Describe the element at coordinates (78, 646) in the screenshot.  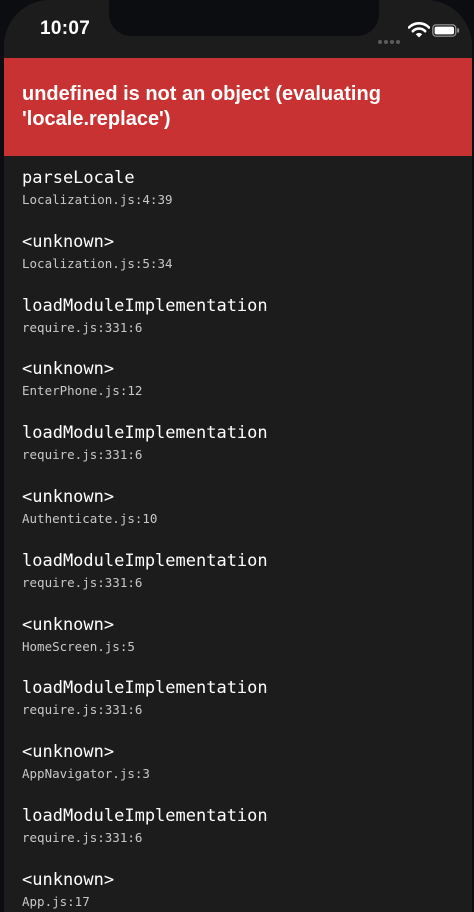
I see `frame-file-location: HomeScreen.js:5` at that location.